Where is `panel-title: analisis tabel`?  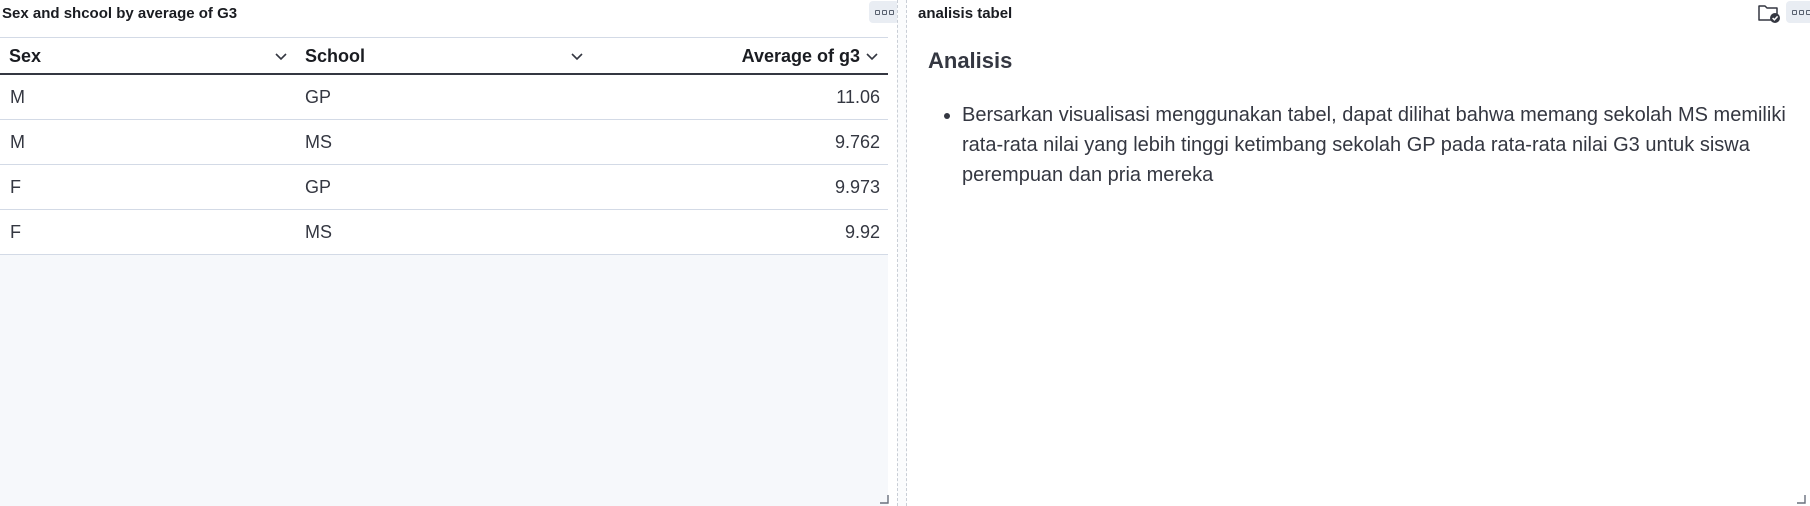 panel-title: analisis tabel is located at coordinates (965, 13).